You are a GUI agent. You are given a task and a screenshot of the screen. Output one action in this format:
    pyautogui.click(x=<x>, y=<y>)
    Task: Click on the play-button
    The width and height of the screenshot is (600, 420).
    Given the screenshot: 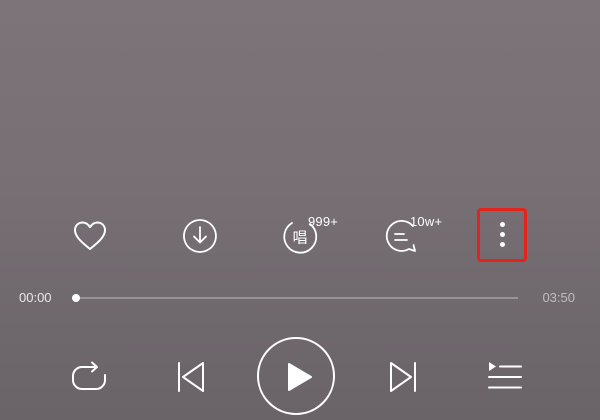 What is the action you would take?
    pyautogui.click(x=296, y=376)
    